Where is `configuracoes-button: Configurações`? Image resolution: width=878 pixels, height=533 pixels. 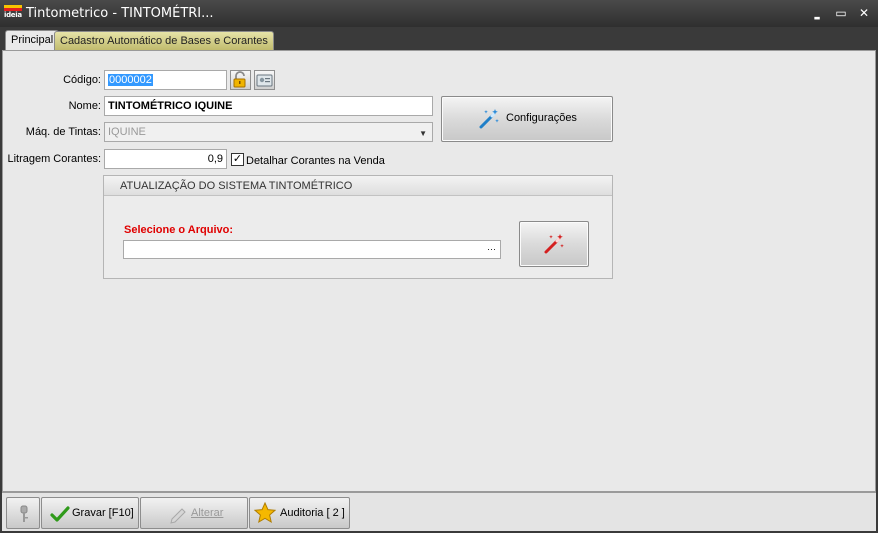 configuracoes-button: Configurações is located at coordinates (527, 119).